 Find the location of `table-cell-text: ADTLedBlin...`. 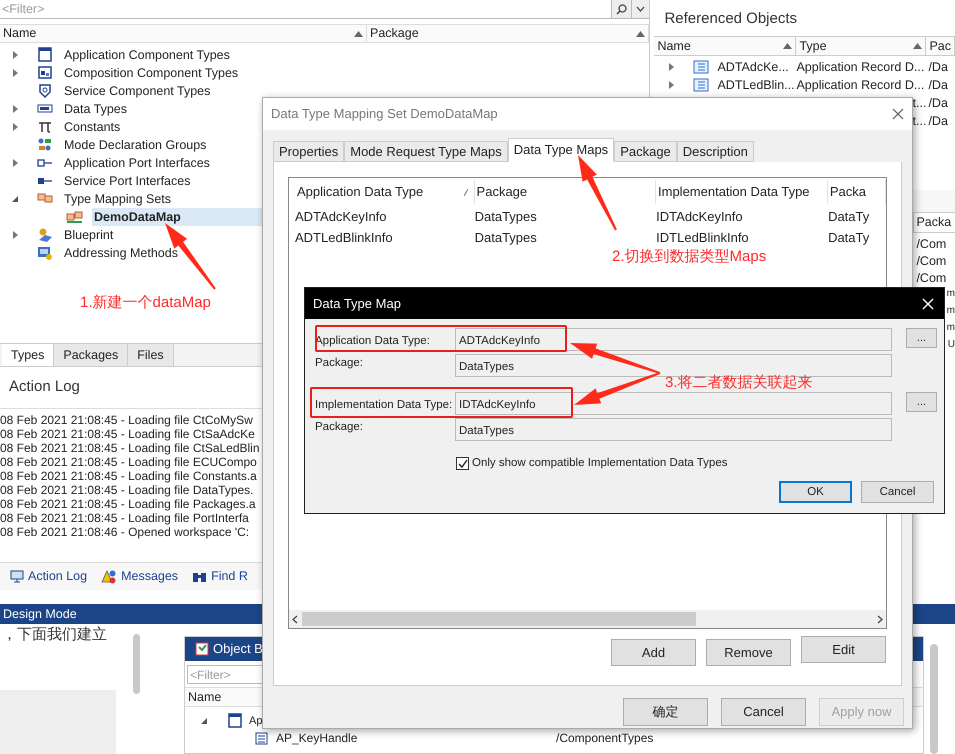

table-cell-text: ADTLedBlin... is located at coordinates (756, 85).